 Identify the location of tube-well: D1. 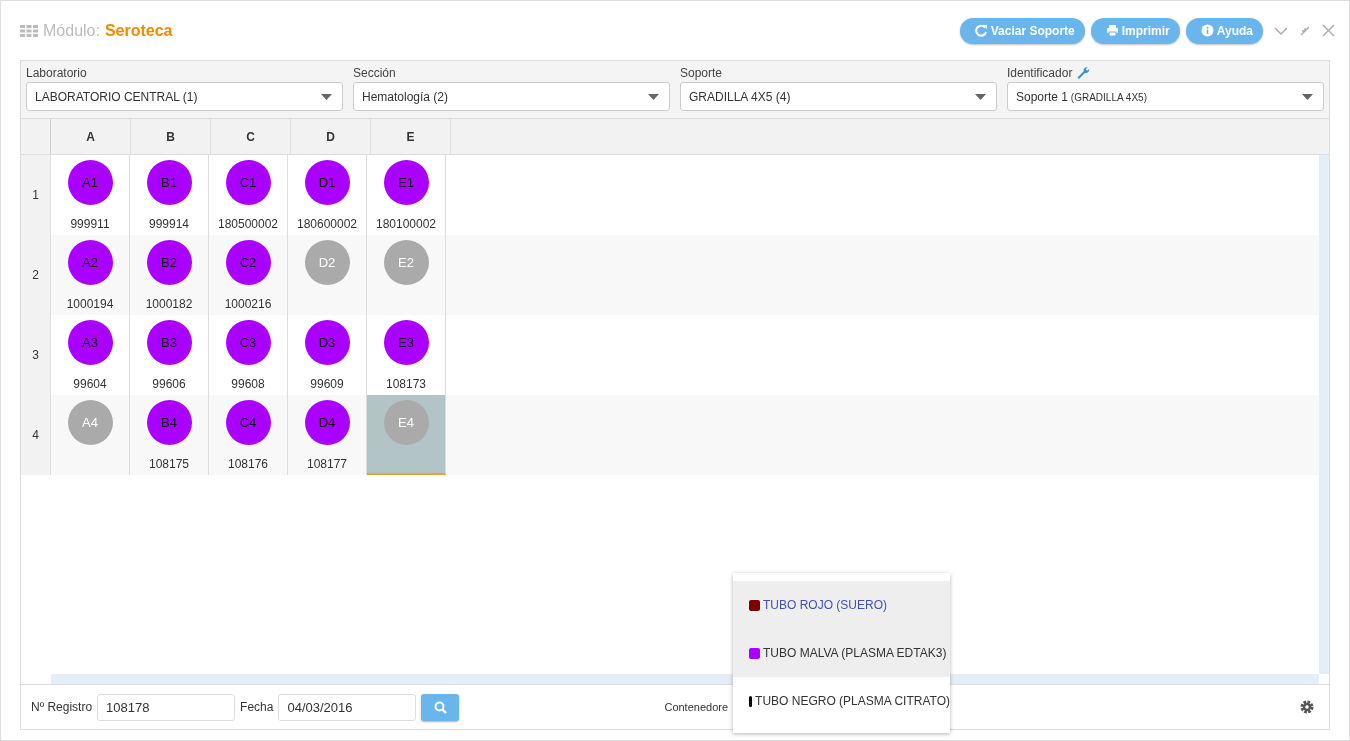
(327, 182).